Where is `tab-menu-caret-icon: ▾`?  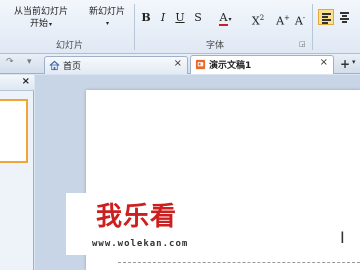
tab-menu-caret-icon: ▾ is located at coordinates (354, 62).